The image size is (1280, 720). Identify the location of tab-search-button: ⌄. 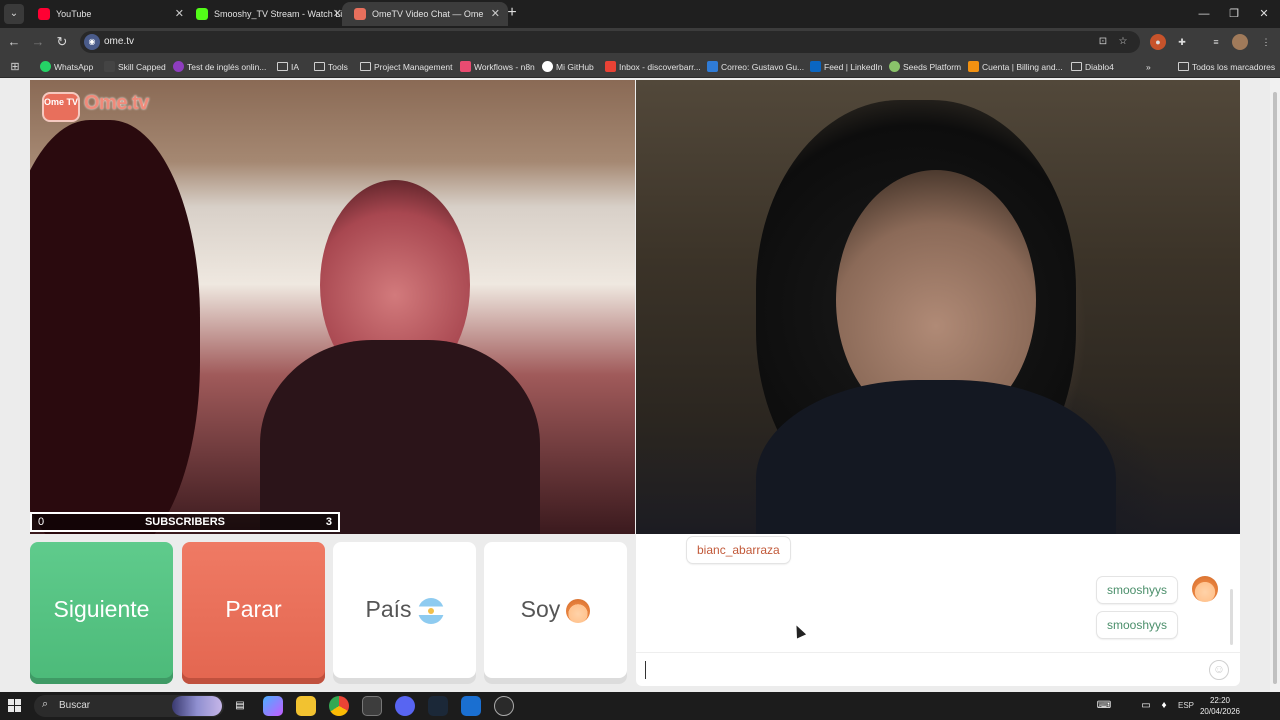
(14, 14).